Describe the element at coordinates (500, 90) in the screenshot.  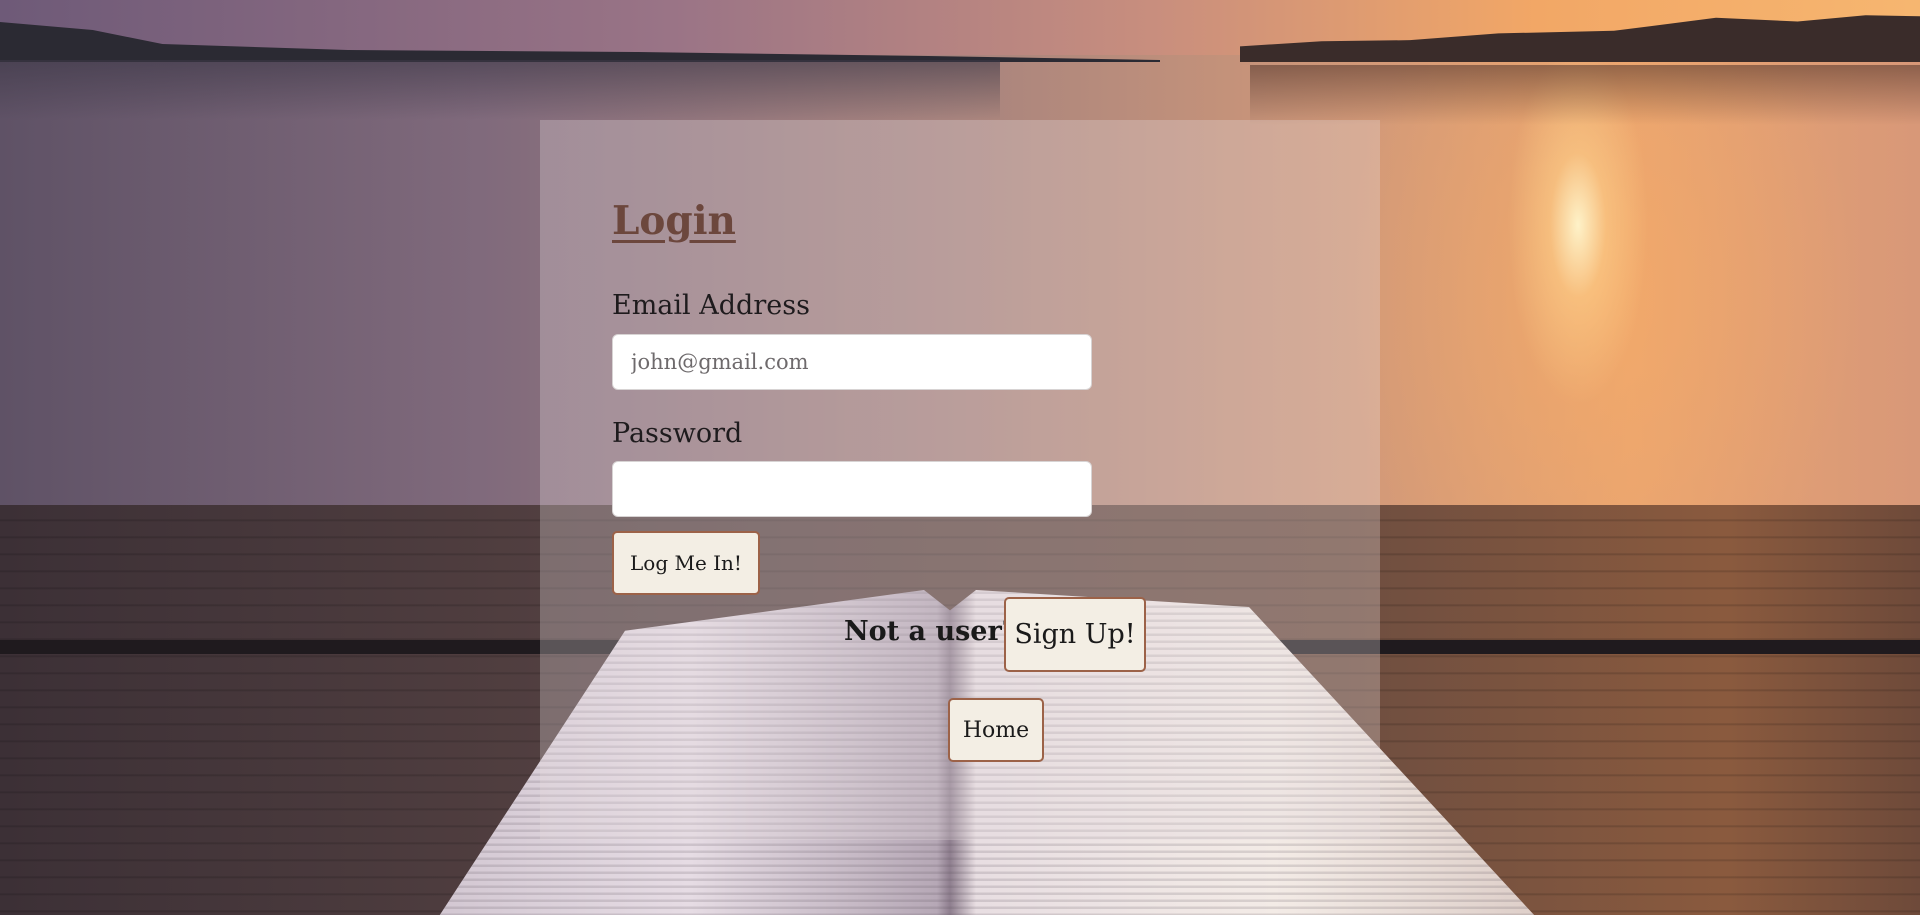
I see `treeline-reflection-left` at that location.